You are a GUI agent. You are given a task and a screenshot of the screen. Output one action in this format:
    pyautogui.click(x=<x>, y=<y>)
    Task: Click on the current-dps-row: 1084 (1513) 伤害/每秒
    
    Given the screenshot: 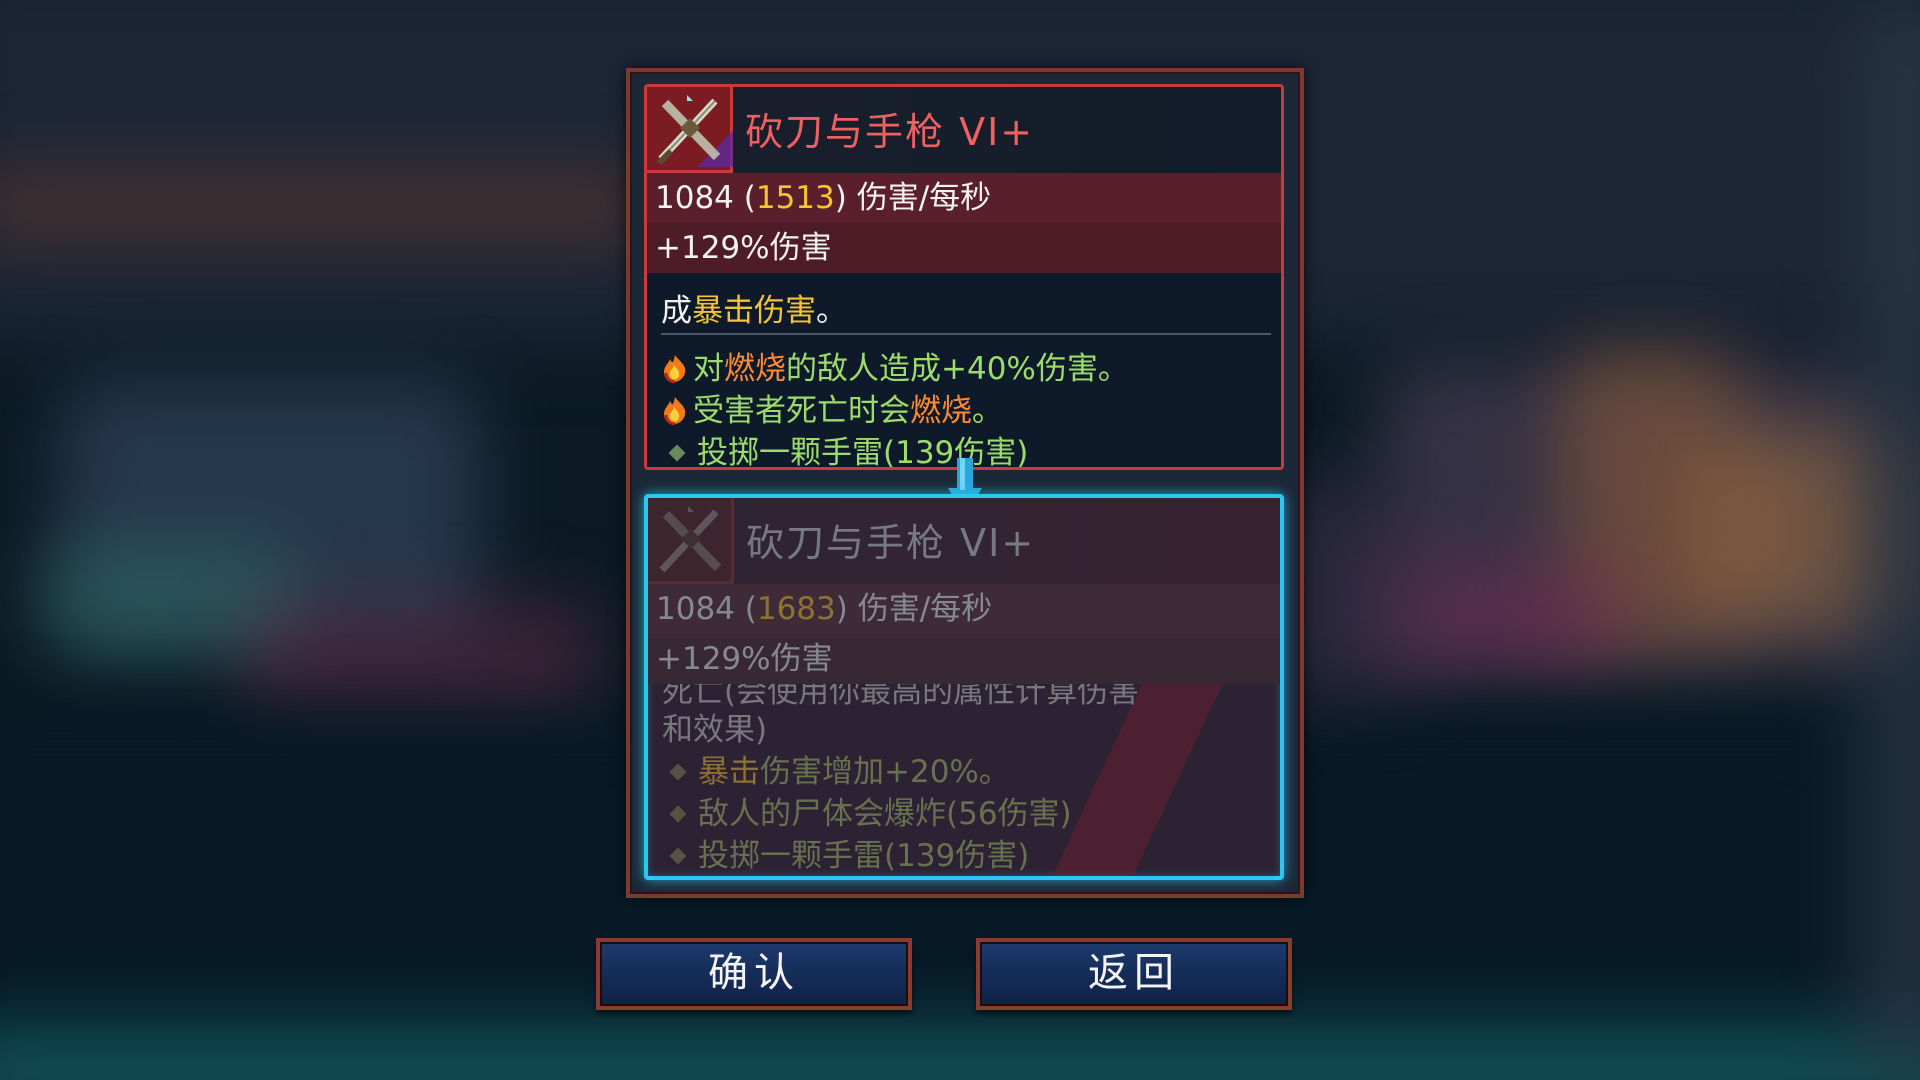 What is the action you would take?
    pyautogui.click(x=964, y=198)
    